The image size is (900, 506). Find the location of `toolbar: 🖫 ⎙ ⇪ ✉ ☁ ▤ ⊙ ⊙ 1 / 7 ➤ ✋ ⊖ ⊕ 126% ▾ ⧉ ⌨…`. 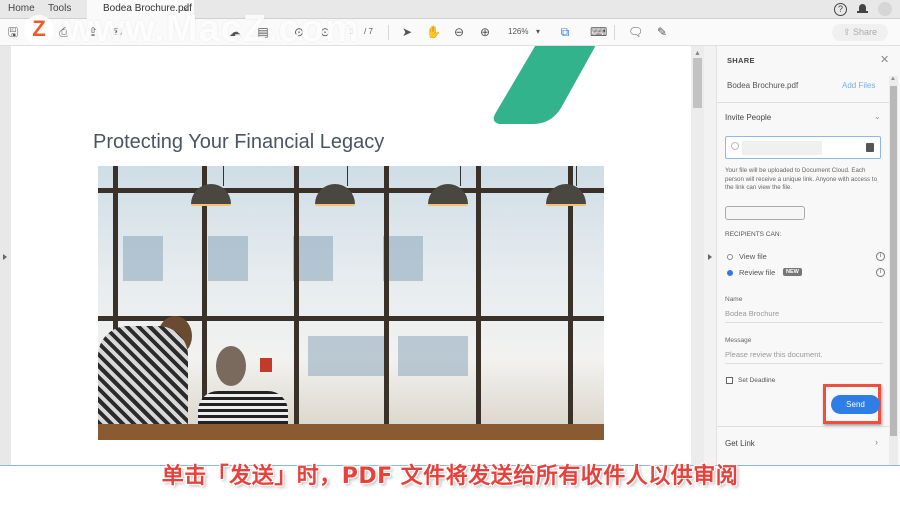

toolbar: 🖫 ⎙ ⇪ ✉ ☁ ▤ ⊙ ⊙ 1 / 7 ➤ ✋ ⊖ ⊕ 126% ▾ ⧉ ⌨… is located at coordinates (450, 32).